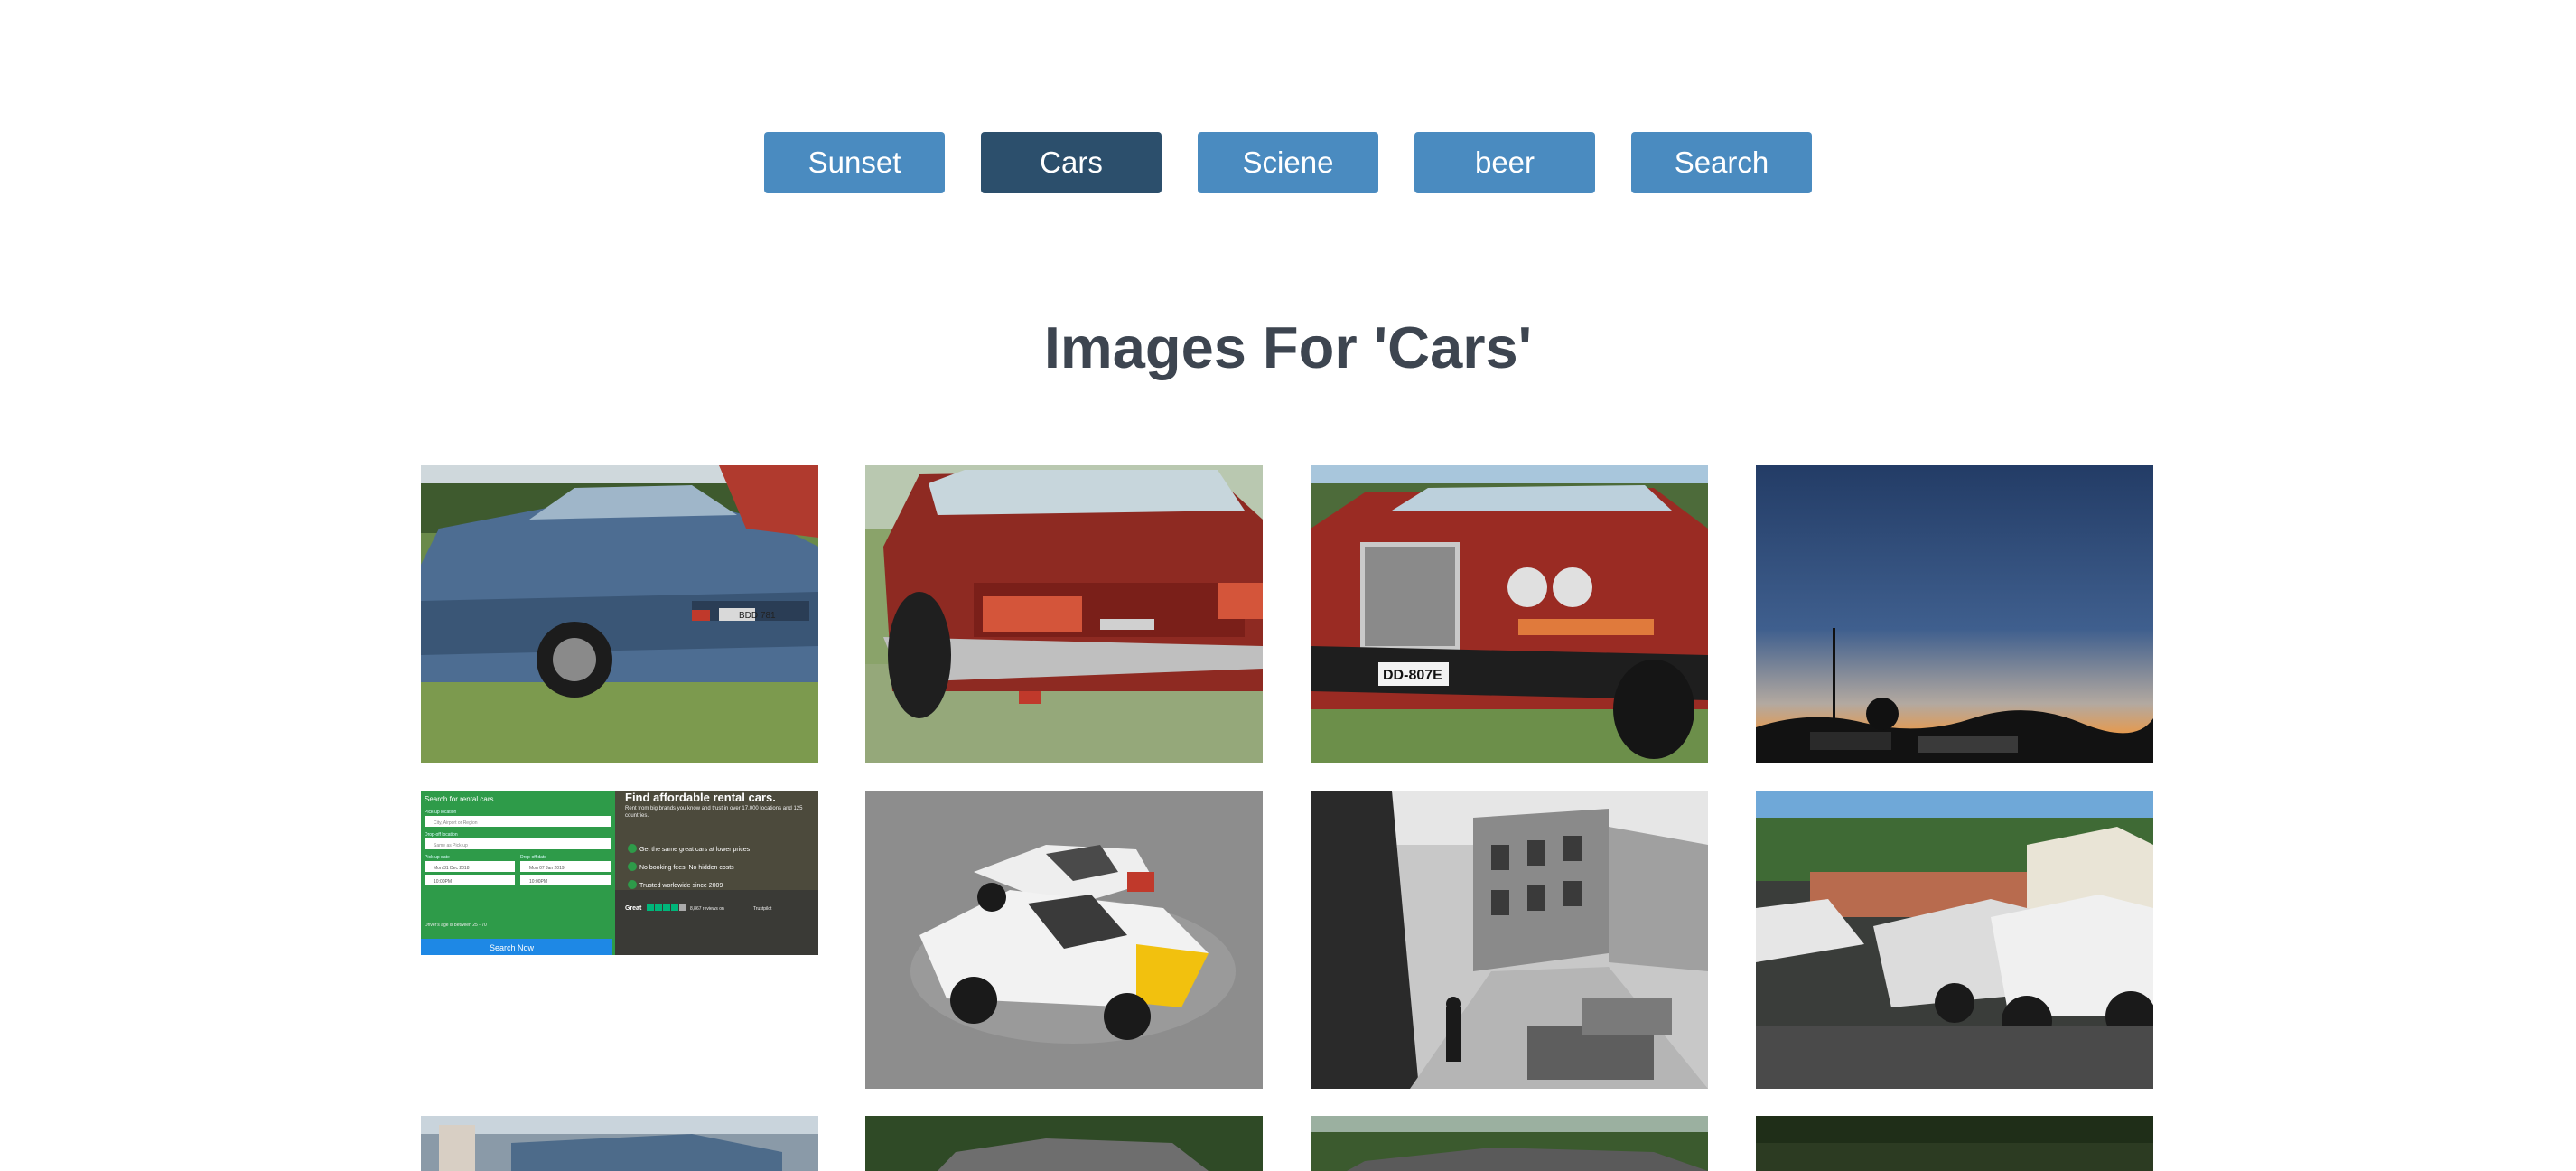 This screenshot has width=2576, height=1171. I want to click on license-plate-text: BDD 781, so click(757, 616).